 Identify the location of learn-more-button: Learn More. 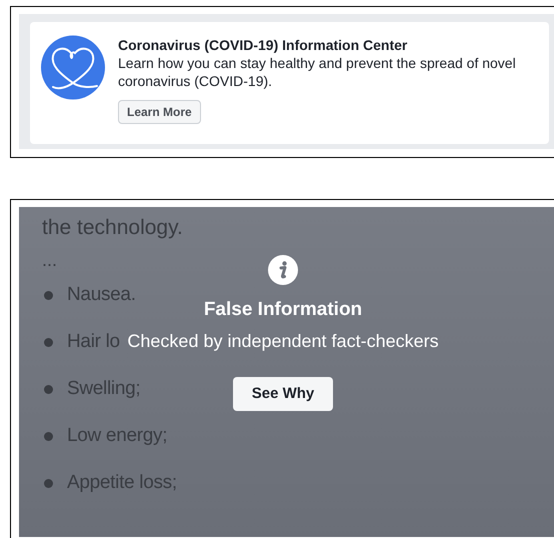
(159, 112).